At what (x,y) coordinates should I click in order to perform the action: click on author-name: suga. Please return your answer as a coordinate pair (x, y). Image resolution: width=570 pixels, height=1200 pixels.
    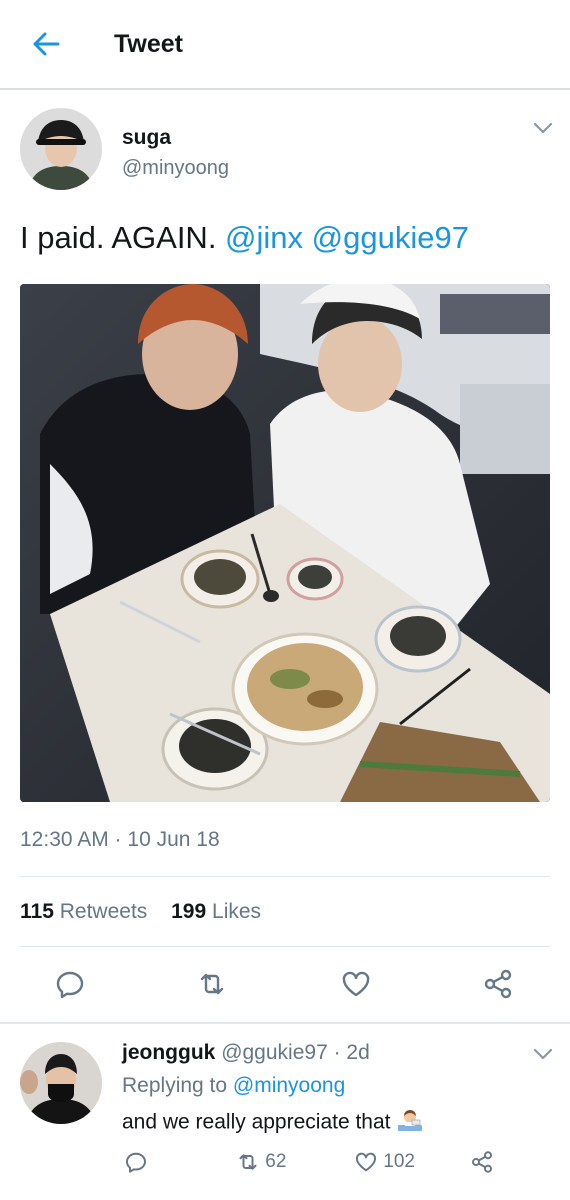
    Looking at the image, I should click on (146, 138).